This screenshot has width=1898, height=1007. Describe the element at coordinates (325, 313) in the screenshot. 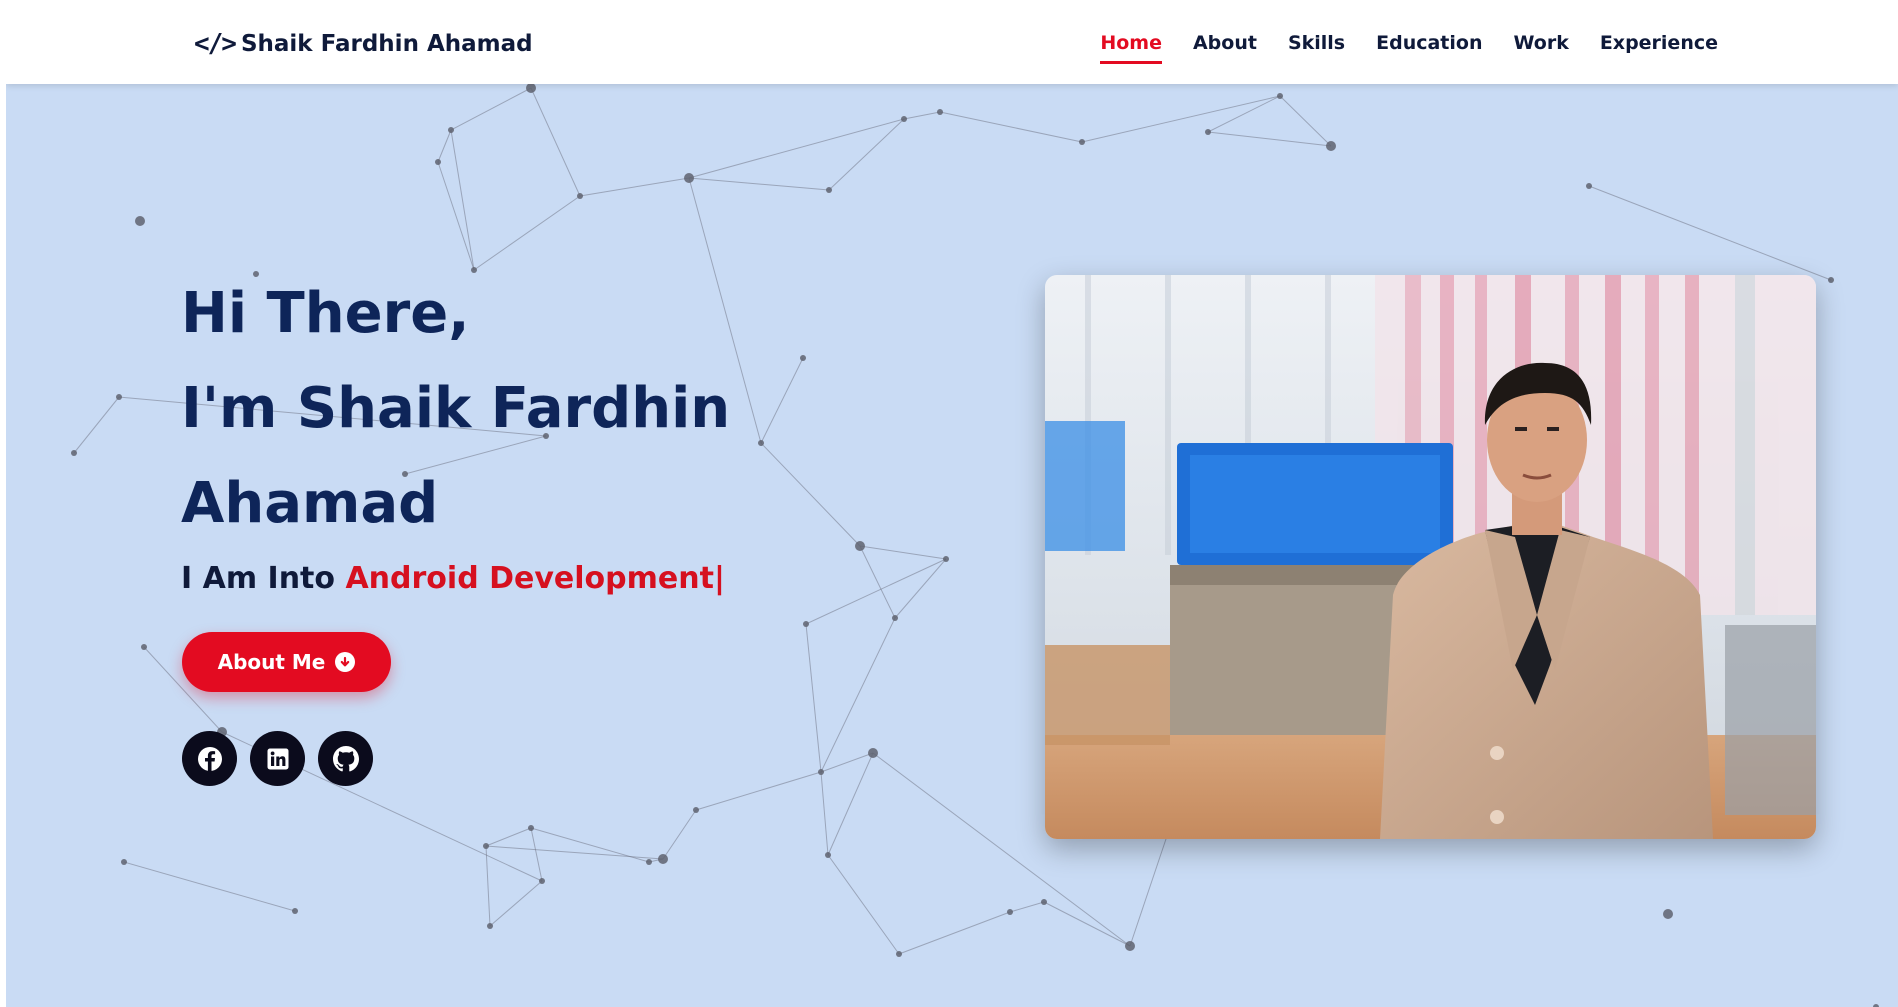

I see `hero-greeting: Hi There,` at that location.